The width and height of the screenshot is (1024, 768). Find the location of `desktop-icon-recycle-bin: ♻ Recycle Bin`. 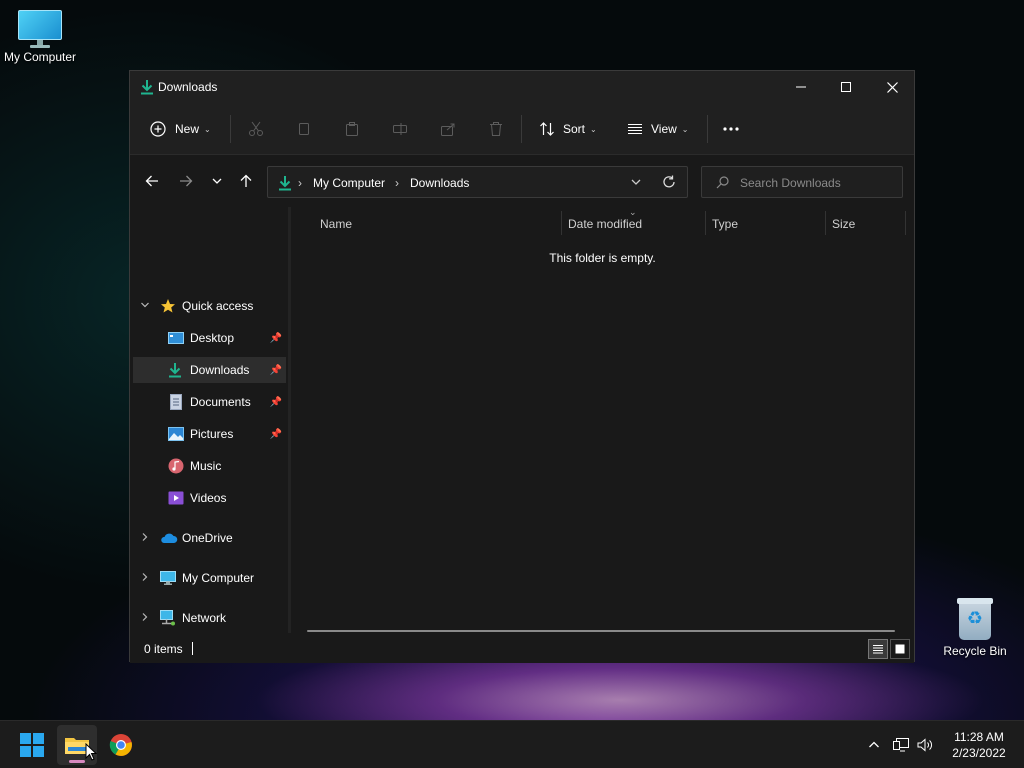

desktop-icon-recycle-bin: ♻ Recycle Bin is located at coordinates (975, 627).